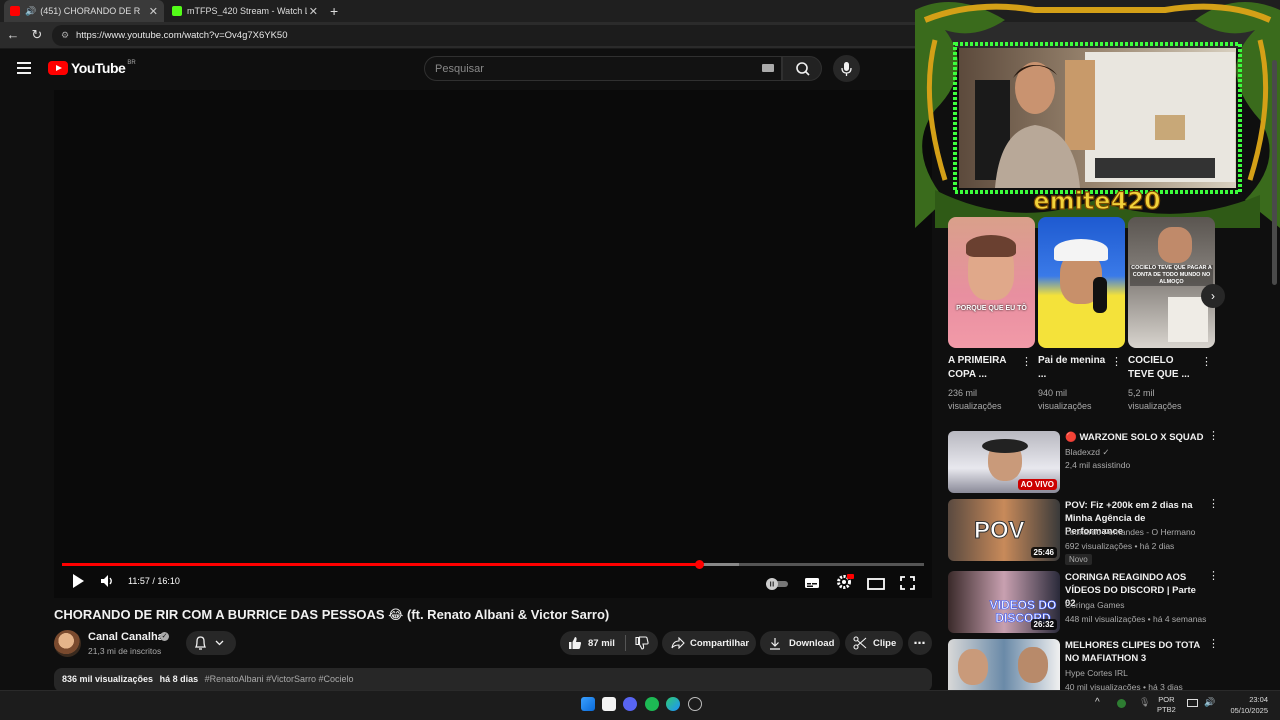  Describe the element at coordinates (1258, 699) in the screenshot. I see `clock-time: 23:04` at that location.